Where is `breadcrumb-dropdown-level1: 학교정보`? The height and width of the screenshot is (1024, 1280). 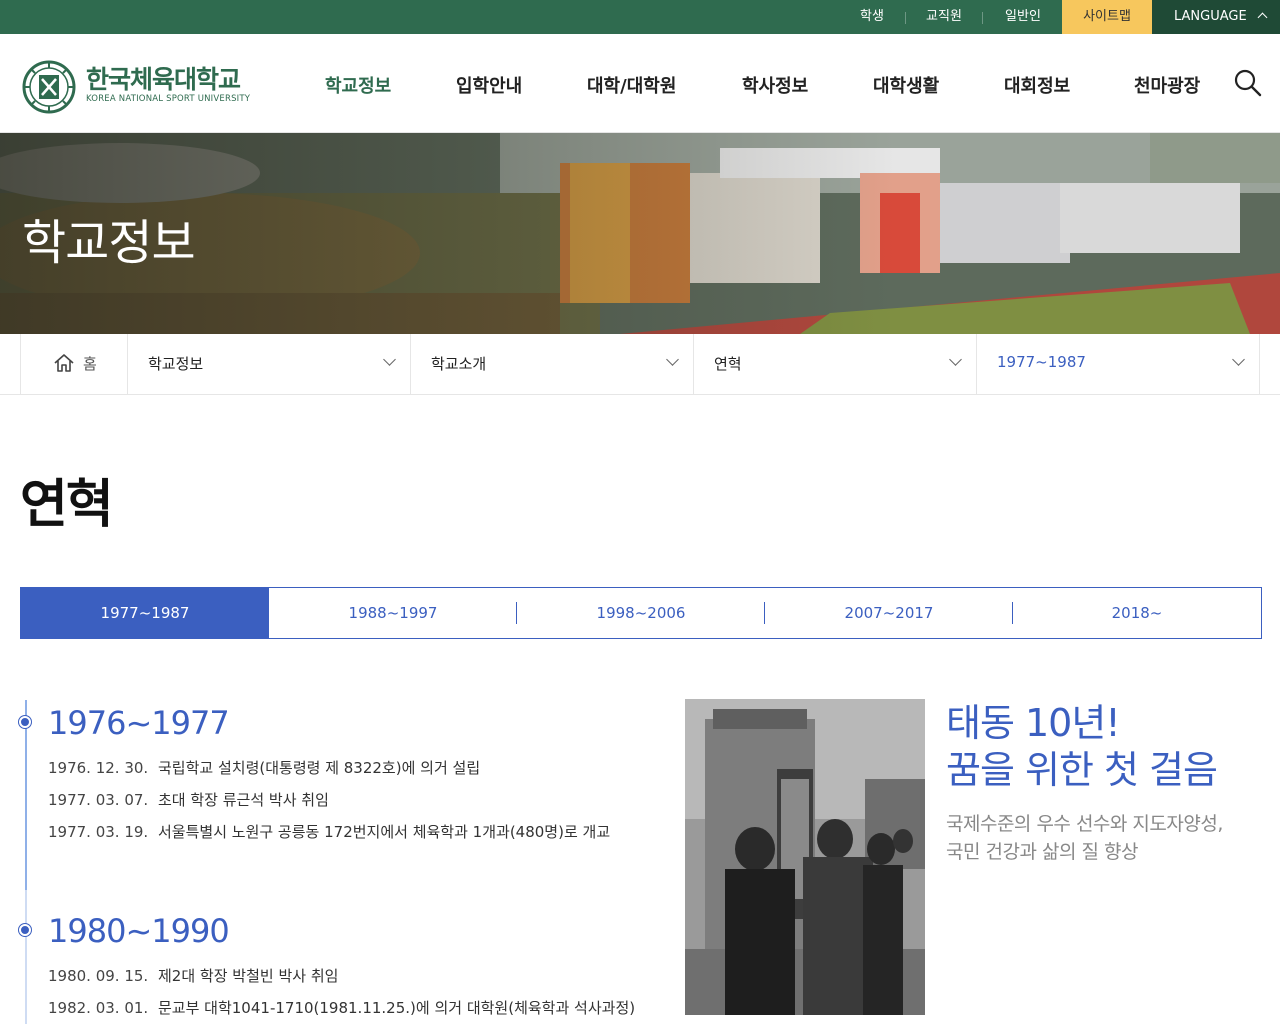
breadcrumb-dropdown-level1: 학교정보 is located at coordinates (268, 364).